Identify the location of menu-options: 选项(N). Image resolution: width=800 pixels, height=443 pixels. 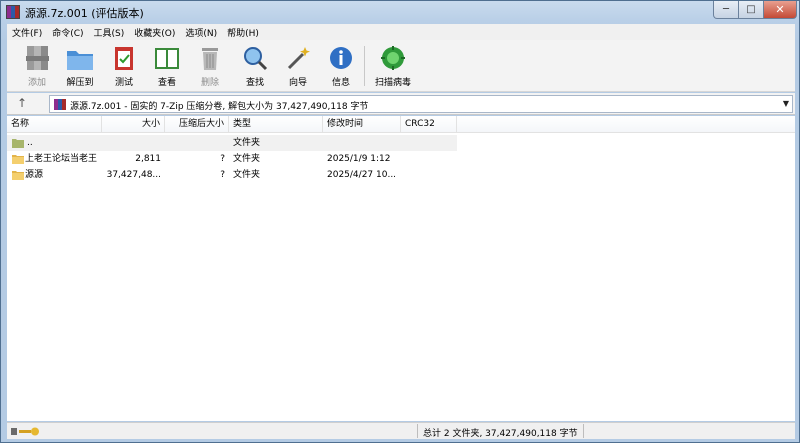
(201, 32).